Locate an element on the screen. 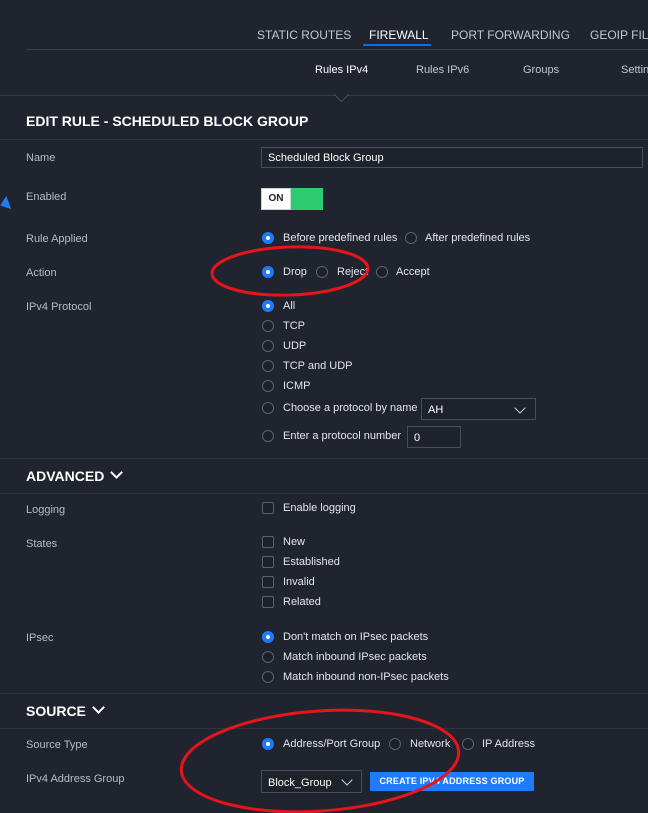 This screenshot has height=813, width=648. annotation-ellipse-action is located at coordinates (290, 271).